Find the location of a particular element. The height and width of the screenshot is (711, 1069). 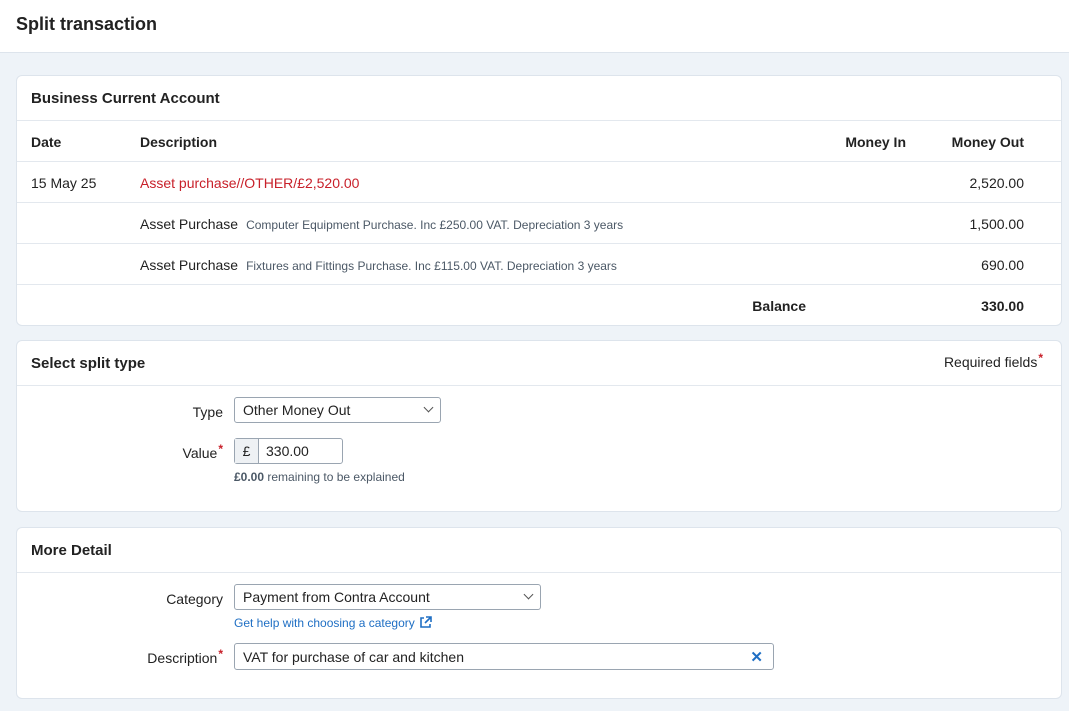

description-input: VAT for purchase of car and kitchen ✕ is located at coordinates (504, 656).